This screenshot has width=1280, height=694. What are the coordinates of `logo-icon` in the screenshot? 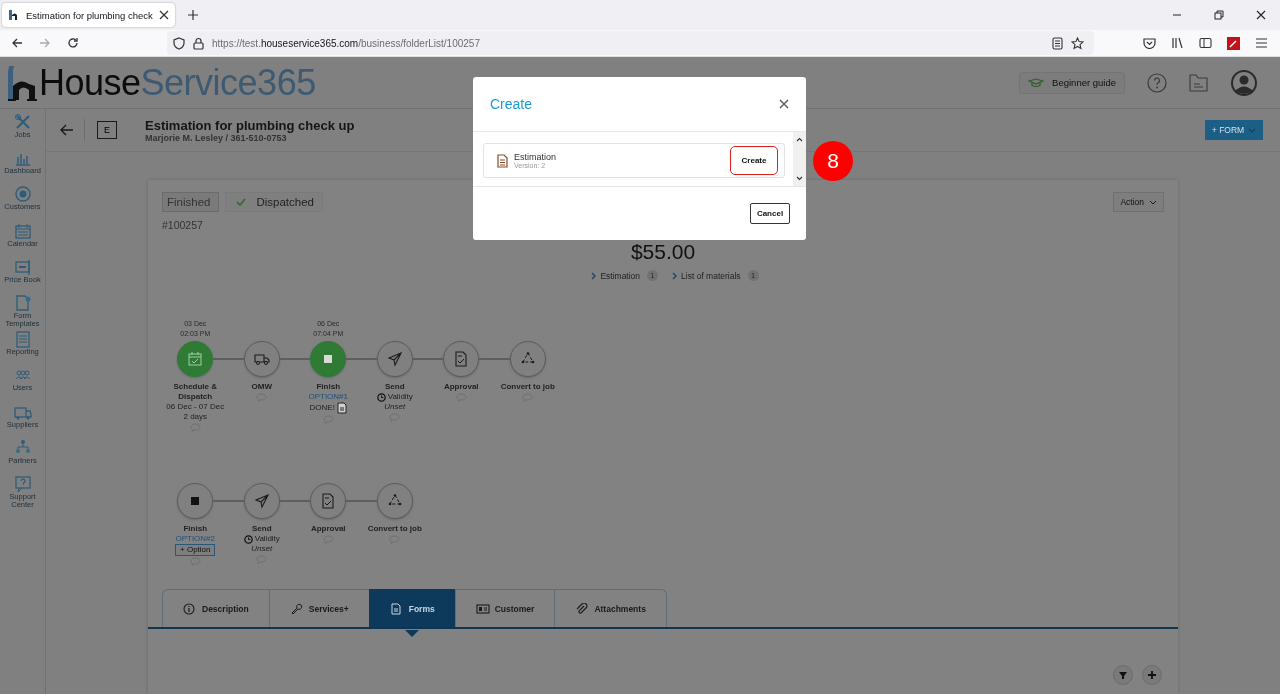 It's located at (14, 15).